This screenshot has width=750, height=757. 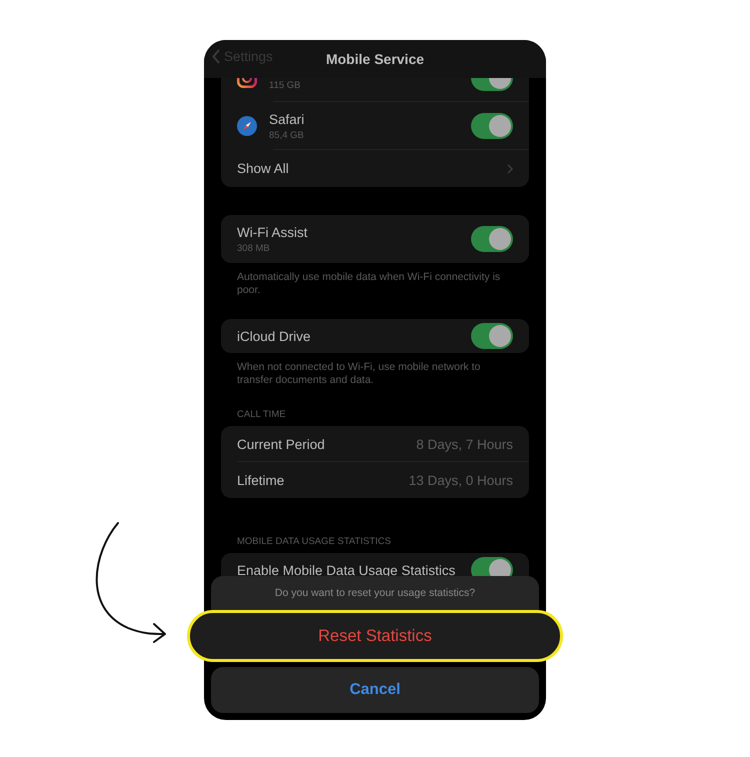 What do you see at coordinates (287, 135) in the screenshot?
I see `app-usage: 85,4 GB` at bounding box center [287, 135].